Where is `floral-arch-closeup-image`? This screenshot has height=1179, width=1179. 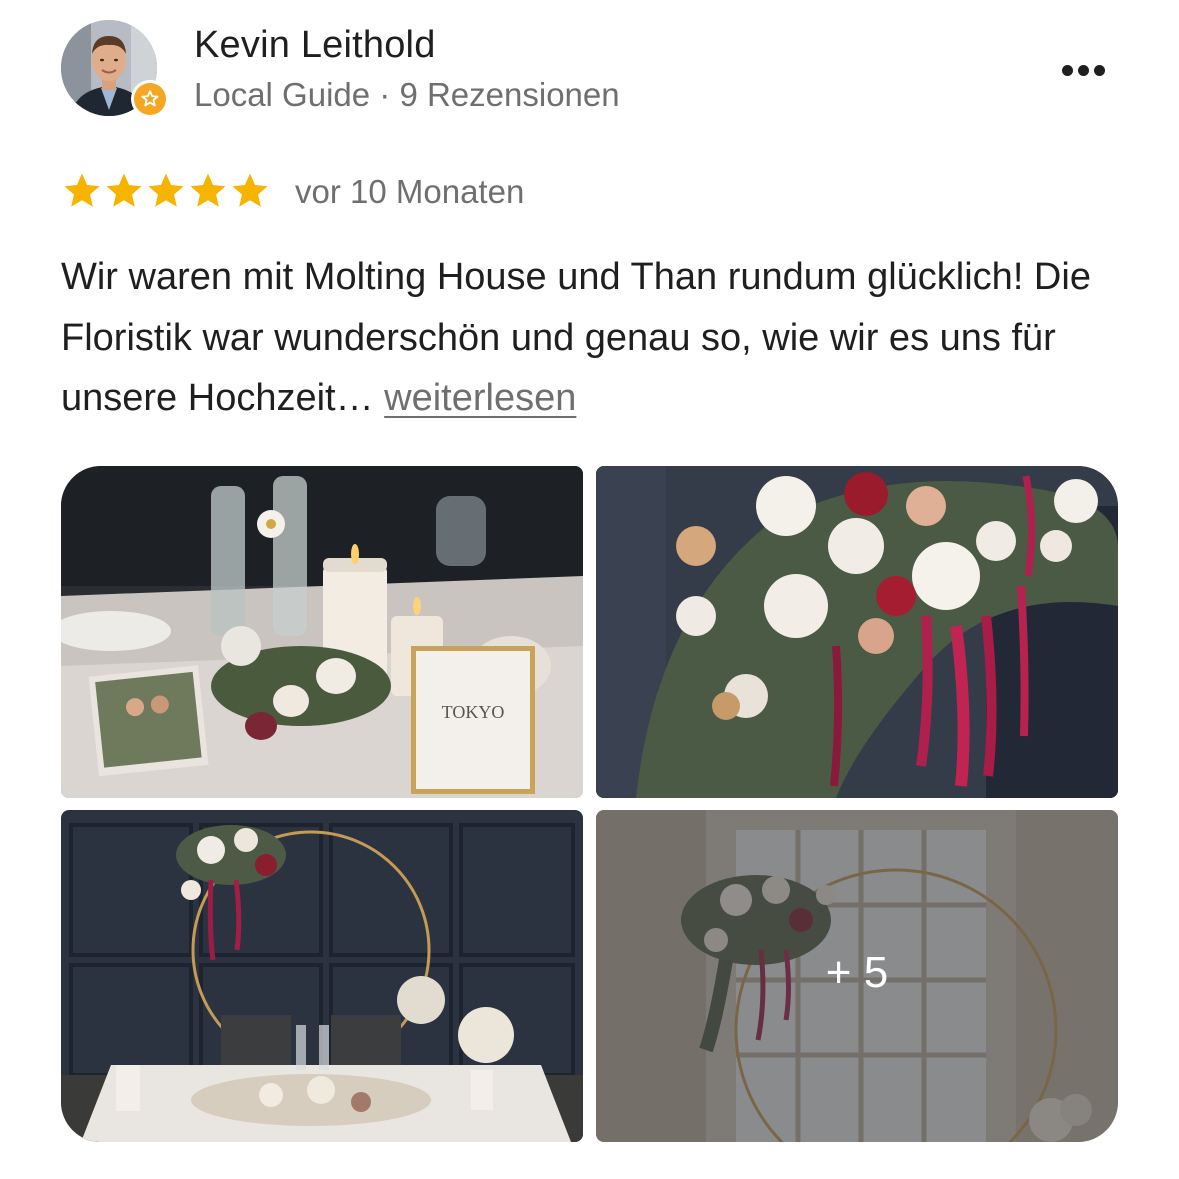
floral-arch-closeup-image is located at coordinates (857, 632).